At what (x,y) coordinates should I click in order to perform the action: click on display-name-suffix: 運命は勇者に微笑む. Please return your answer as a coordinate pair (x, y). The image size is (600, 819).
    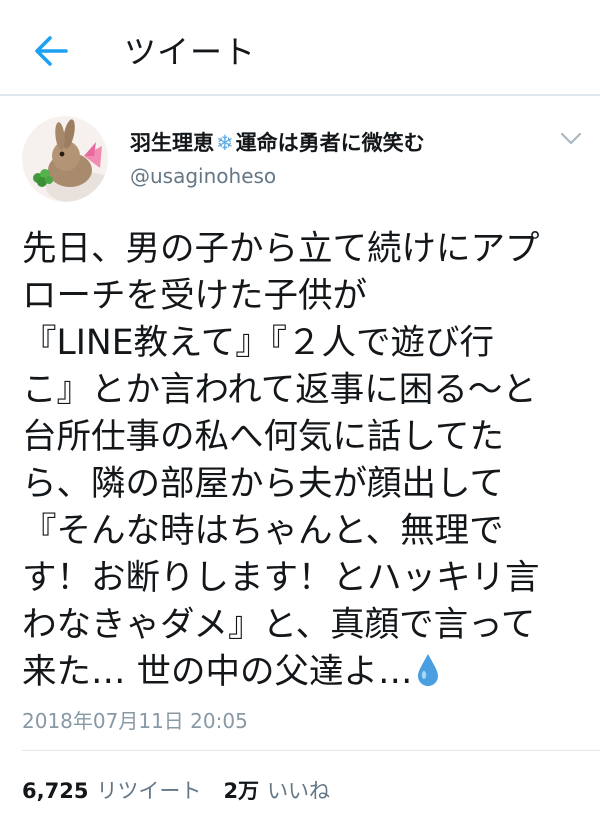
    Looking at the image, I should click on (330, 143).